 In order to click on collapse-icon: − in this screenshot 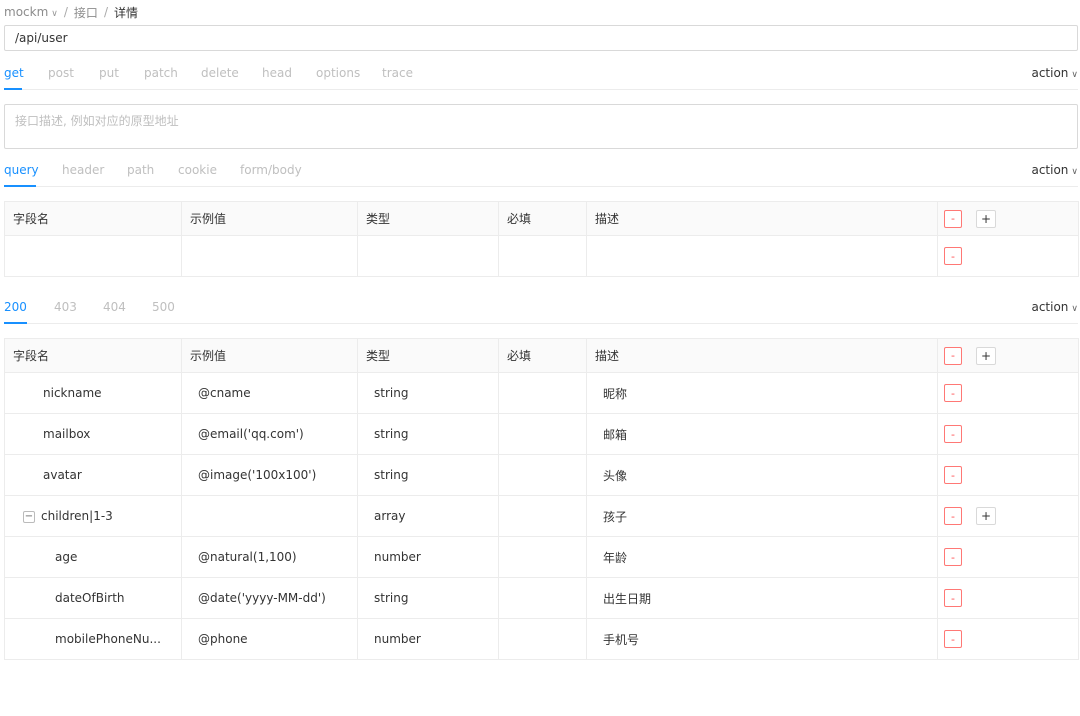, I will do `click(29, 516)`.